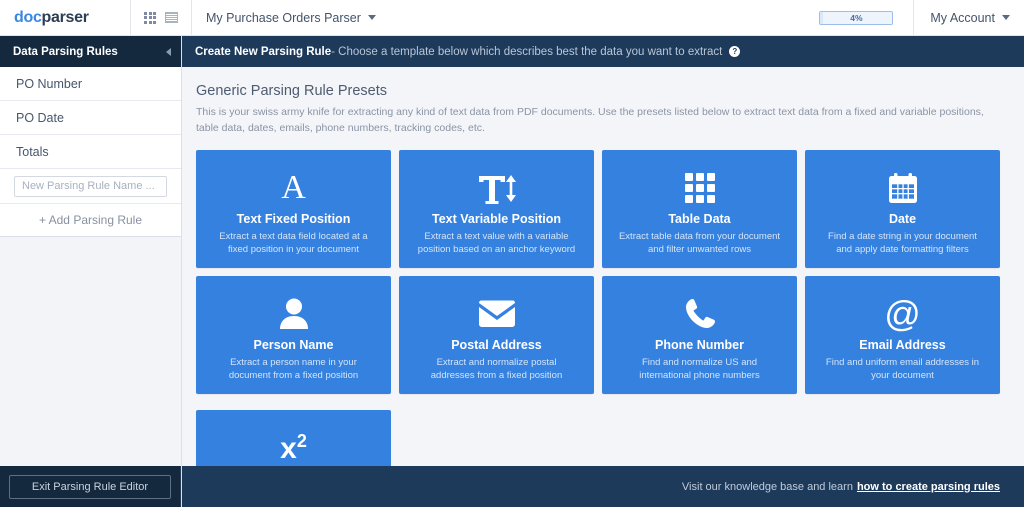 The width and height of the screenshot is (1024, 507). I want to click on letter-a-icon: A, so click(293, 188).